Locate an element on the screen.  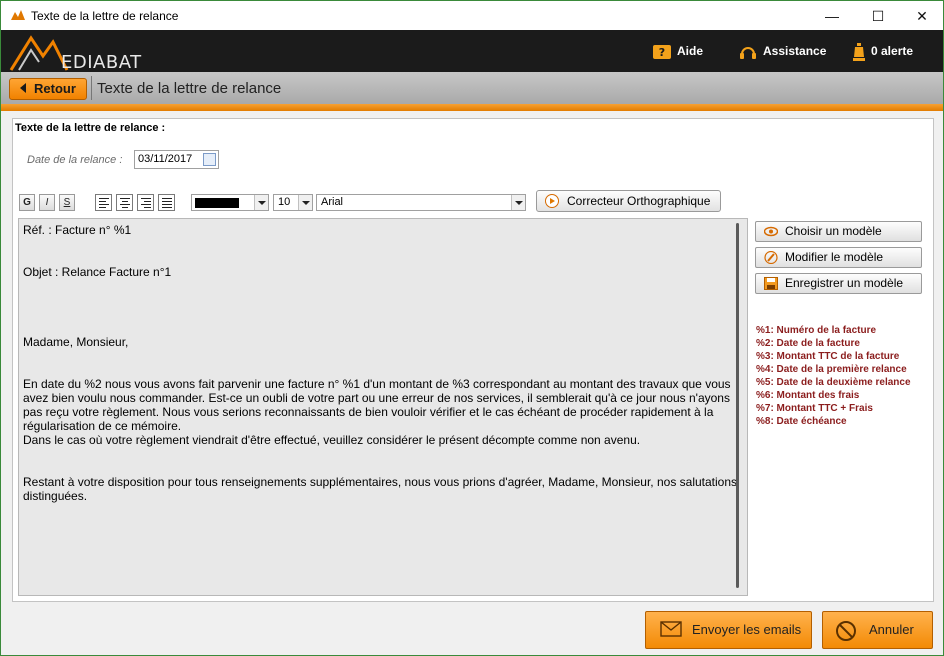
editor-scrollbar is located at coordinates (737, 405).